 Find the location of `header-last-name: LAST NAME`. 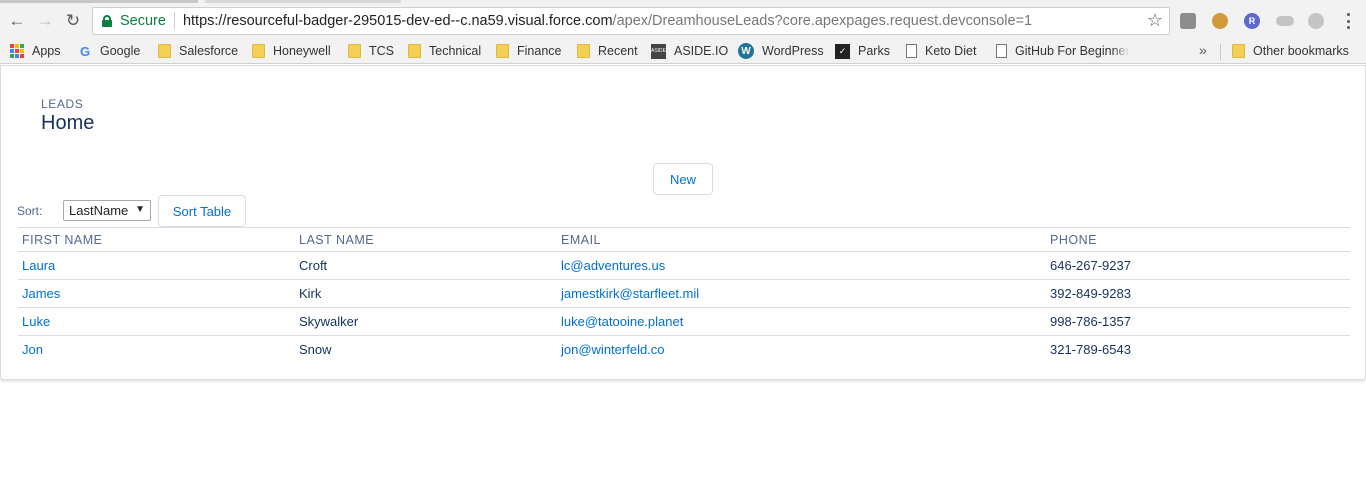

header-last-name: LAST NAME is located at coordinates (426, 239).